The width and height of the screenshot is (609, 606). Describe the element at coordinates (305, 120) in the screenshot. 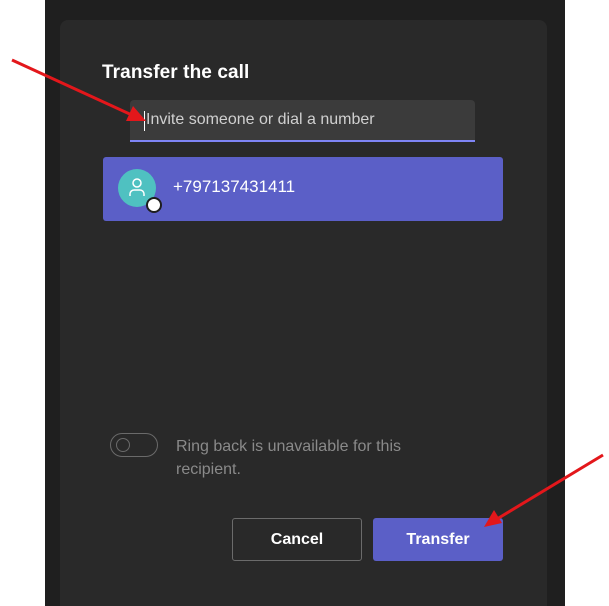

I see `search-input` at that location.